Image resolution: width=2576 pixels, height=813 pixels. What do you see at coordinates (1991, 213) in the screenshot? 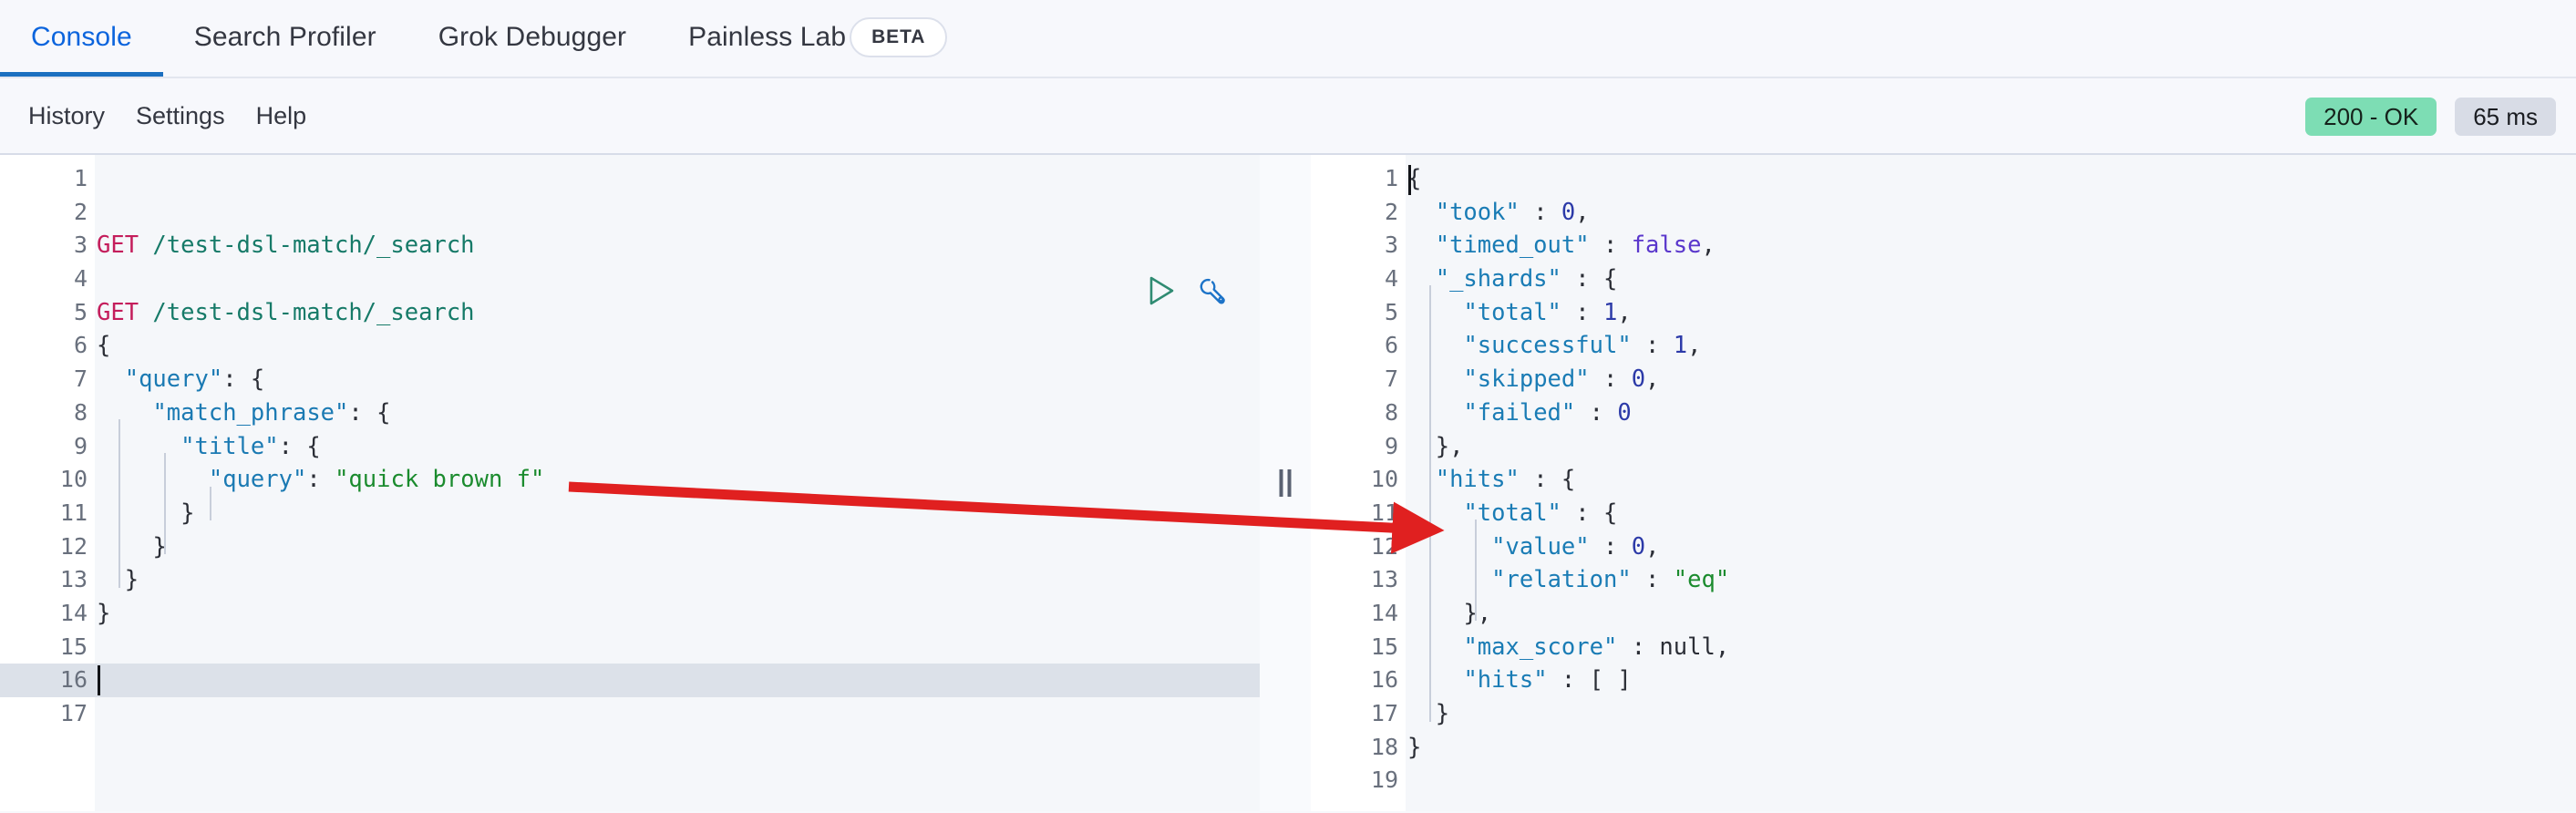
I see `code-line: "took" : 0,` at bounding box center [1991, 213].